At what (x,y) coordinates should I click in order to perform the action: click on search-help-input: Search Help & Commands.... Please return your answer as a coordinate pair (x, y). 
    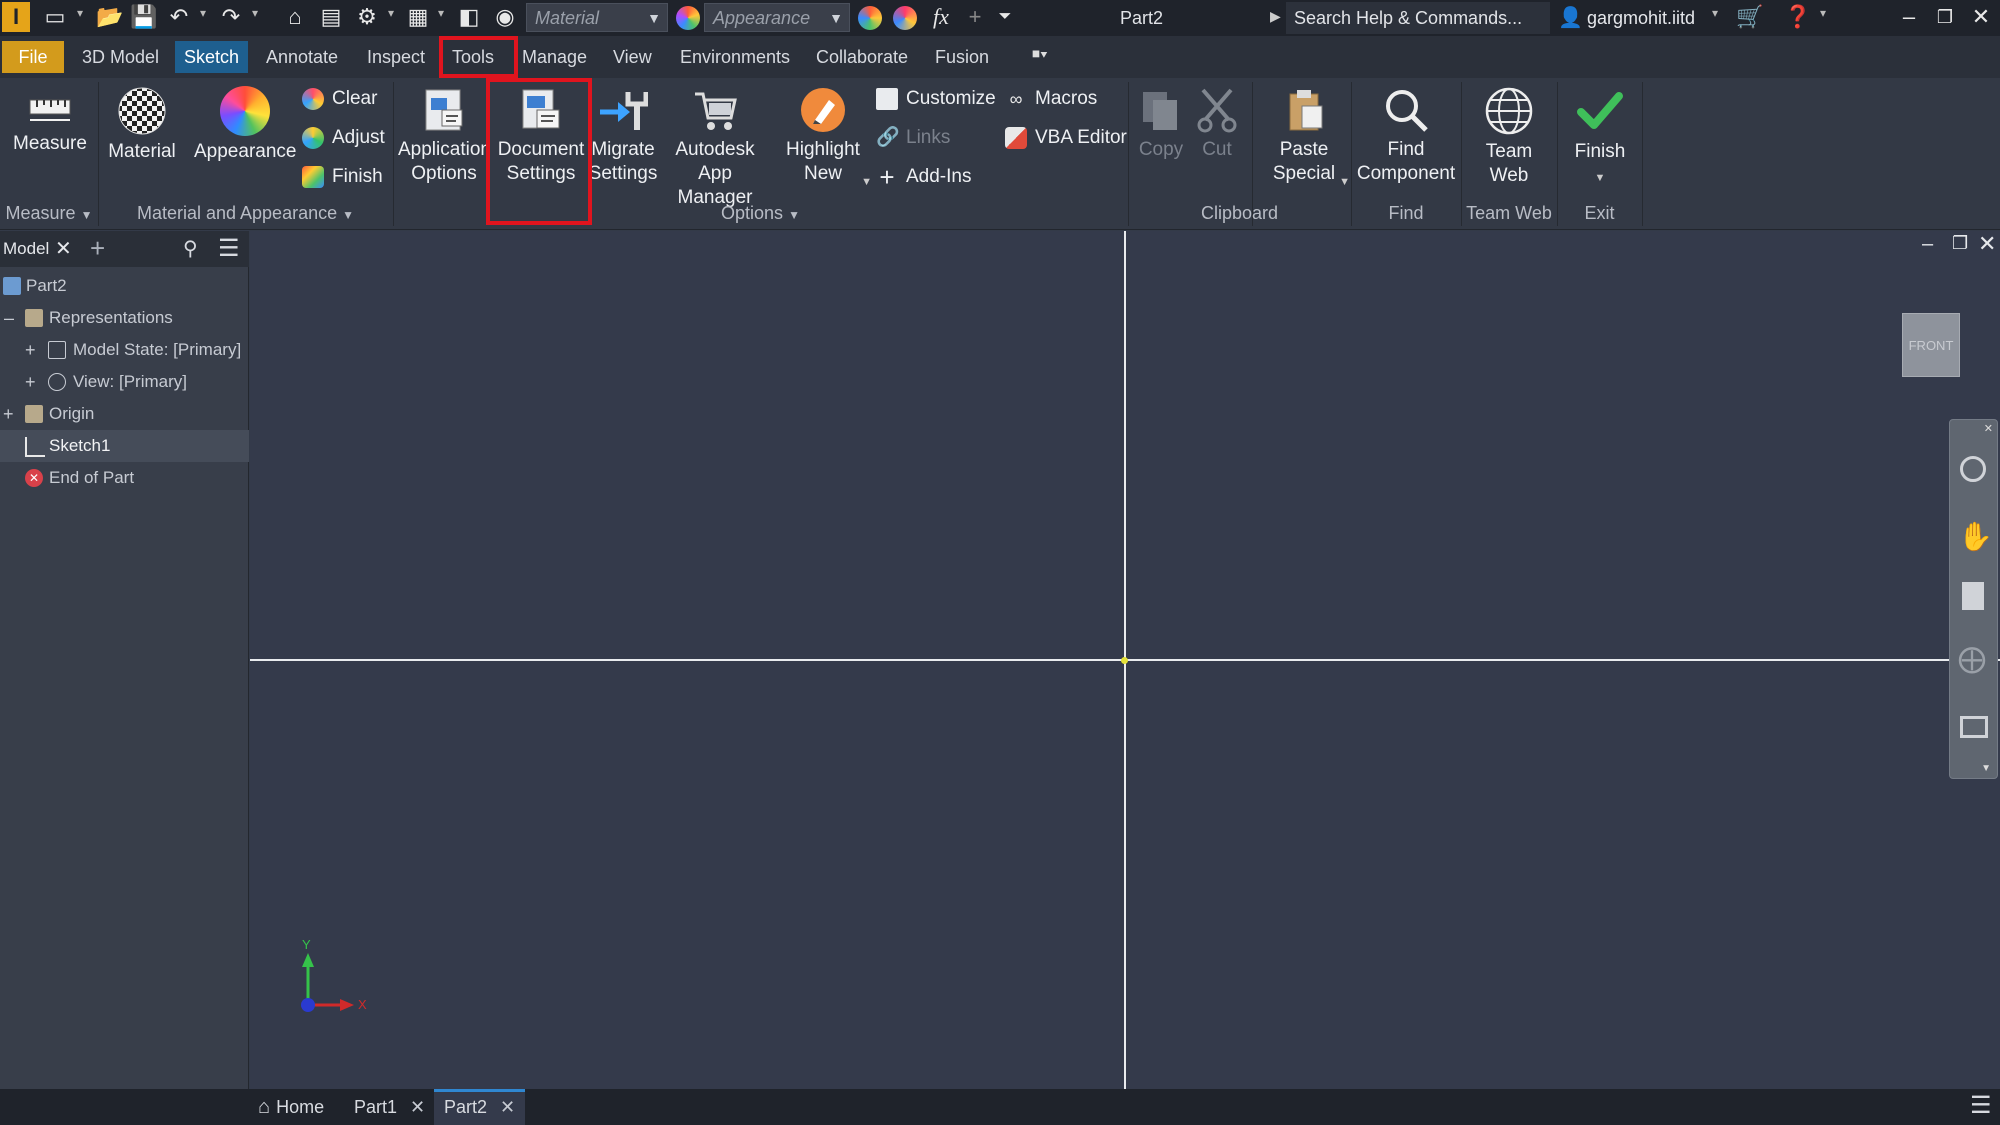
    Looking at the image, I should click on (1418, 18).